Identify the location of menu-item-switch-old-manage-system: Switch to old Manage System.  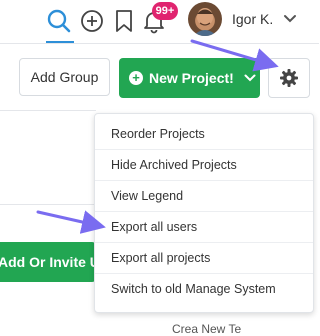
(204, 289).